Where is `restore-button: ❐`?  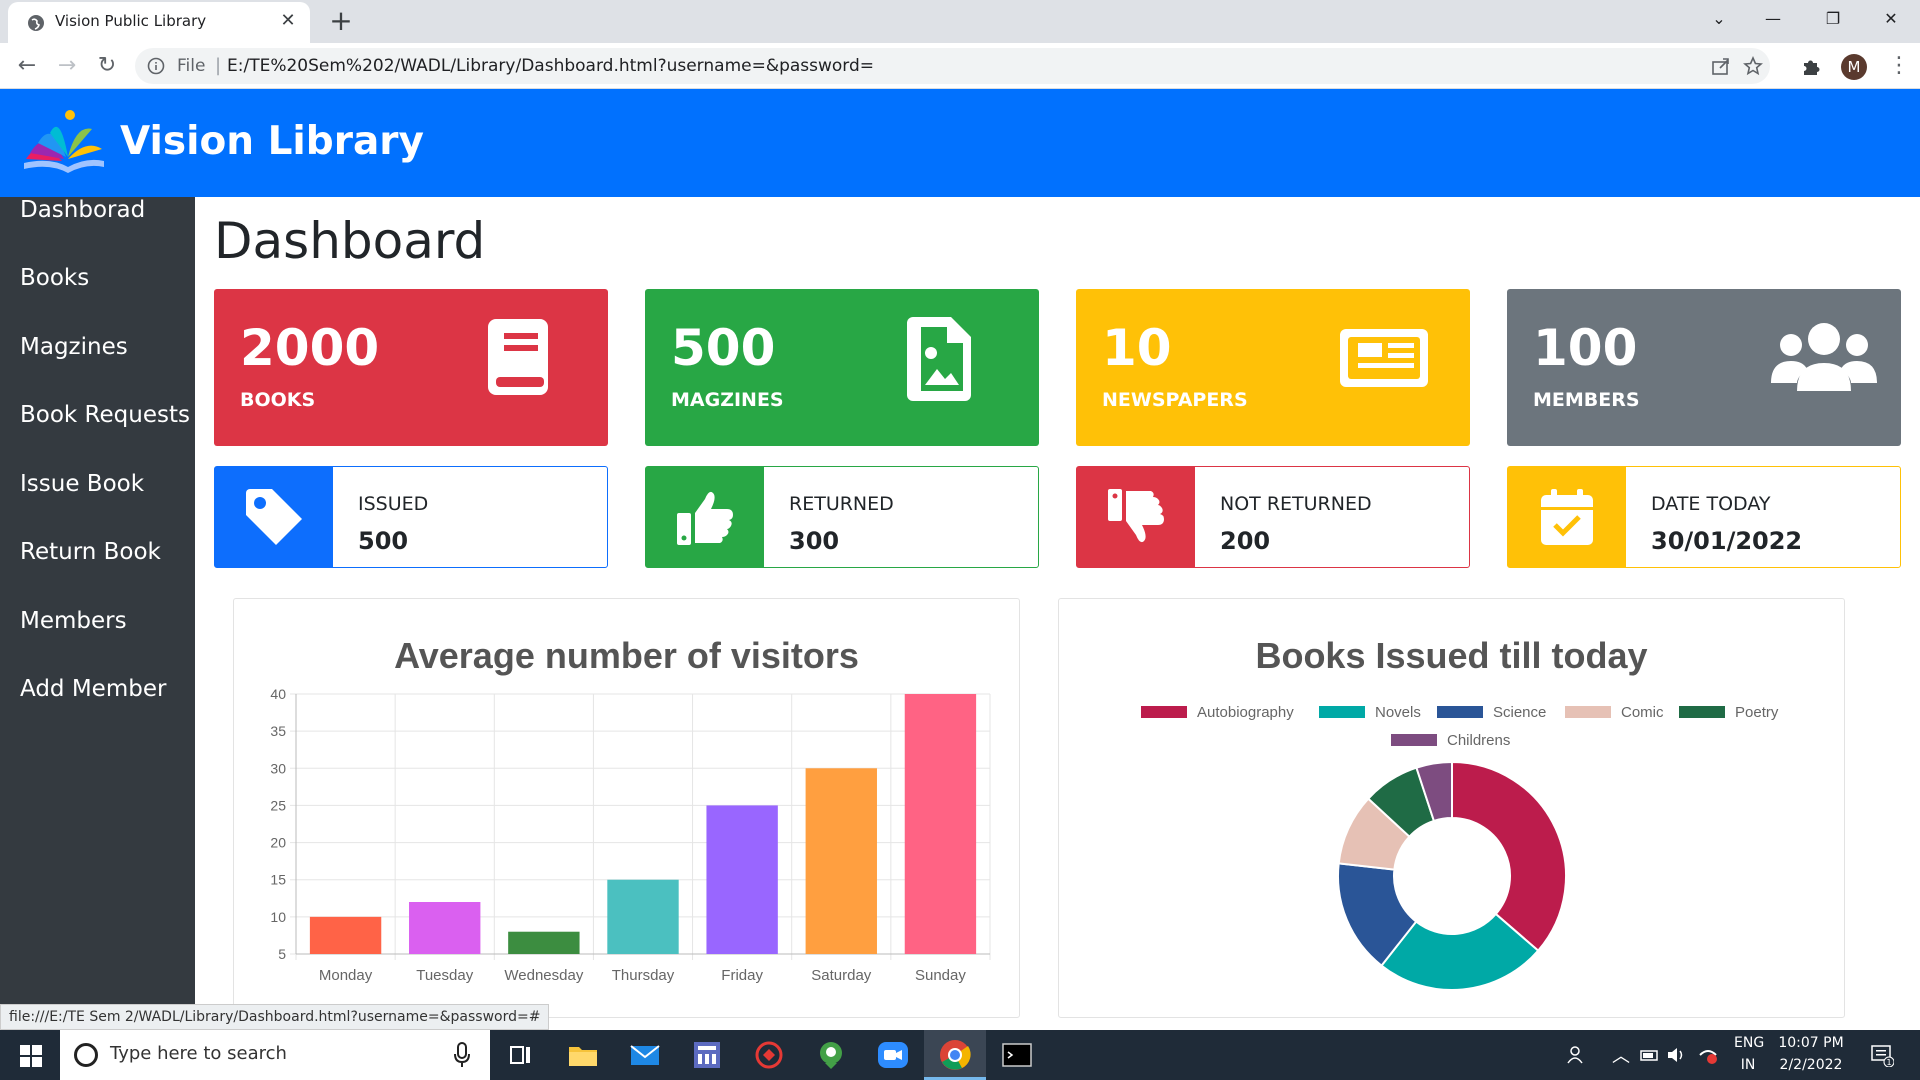
restore-button: ❐ is located at coordinates (1833, 20).